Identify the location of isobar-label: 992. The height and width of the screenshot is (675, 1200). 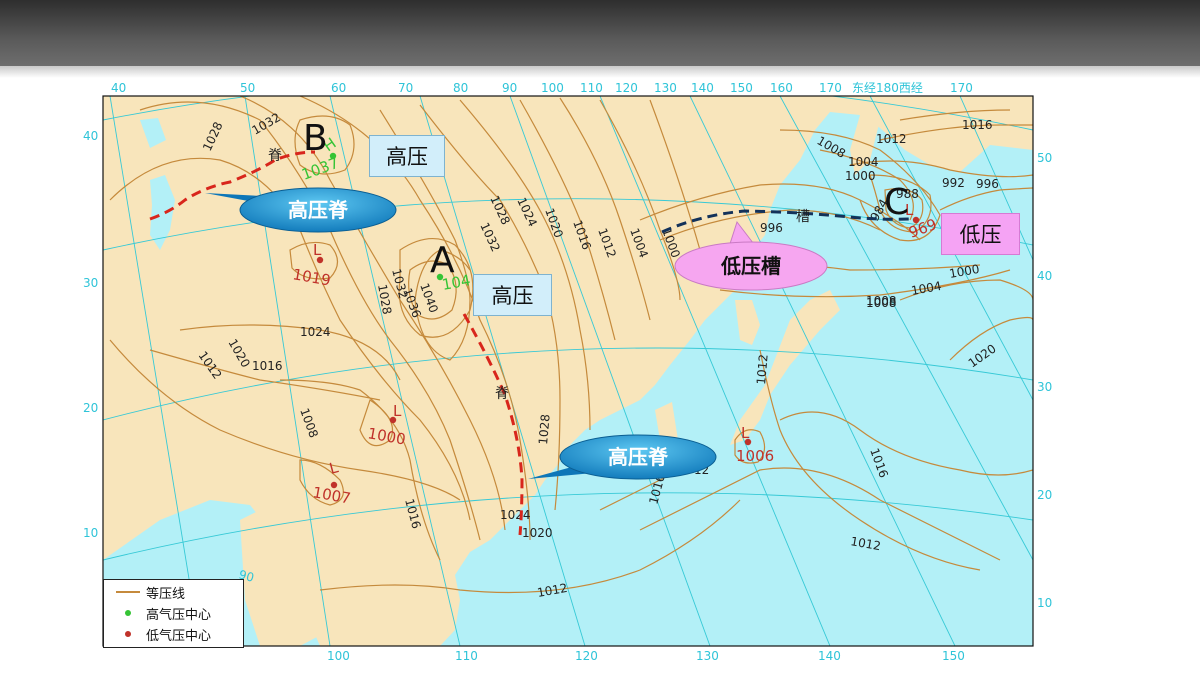
(953, 183).